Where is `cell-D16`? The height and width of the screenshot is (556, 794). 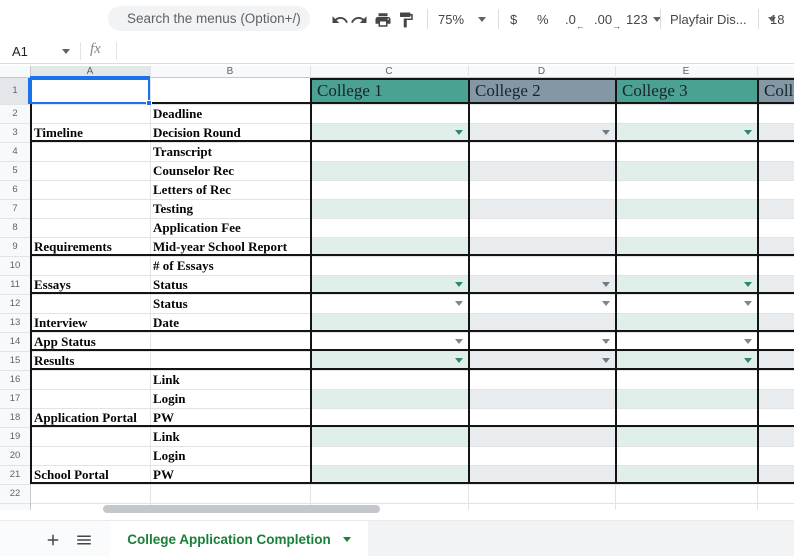 cell-D16 is located at coordinates (541, 379).